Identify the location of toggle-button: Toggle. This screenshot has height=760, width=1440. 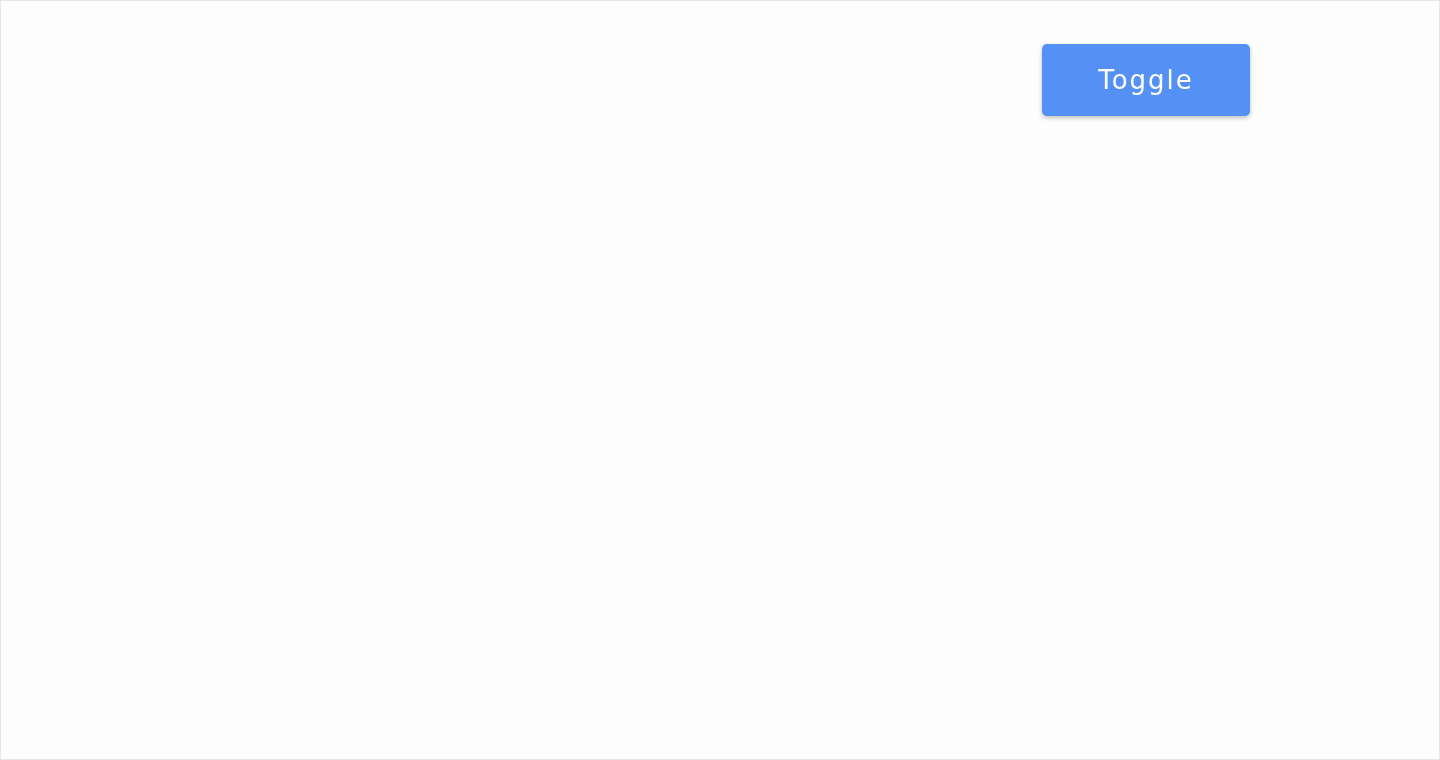
(1146, 80).